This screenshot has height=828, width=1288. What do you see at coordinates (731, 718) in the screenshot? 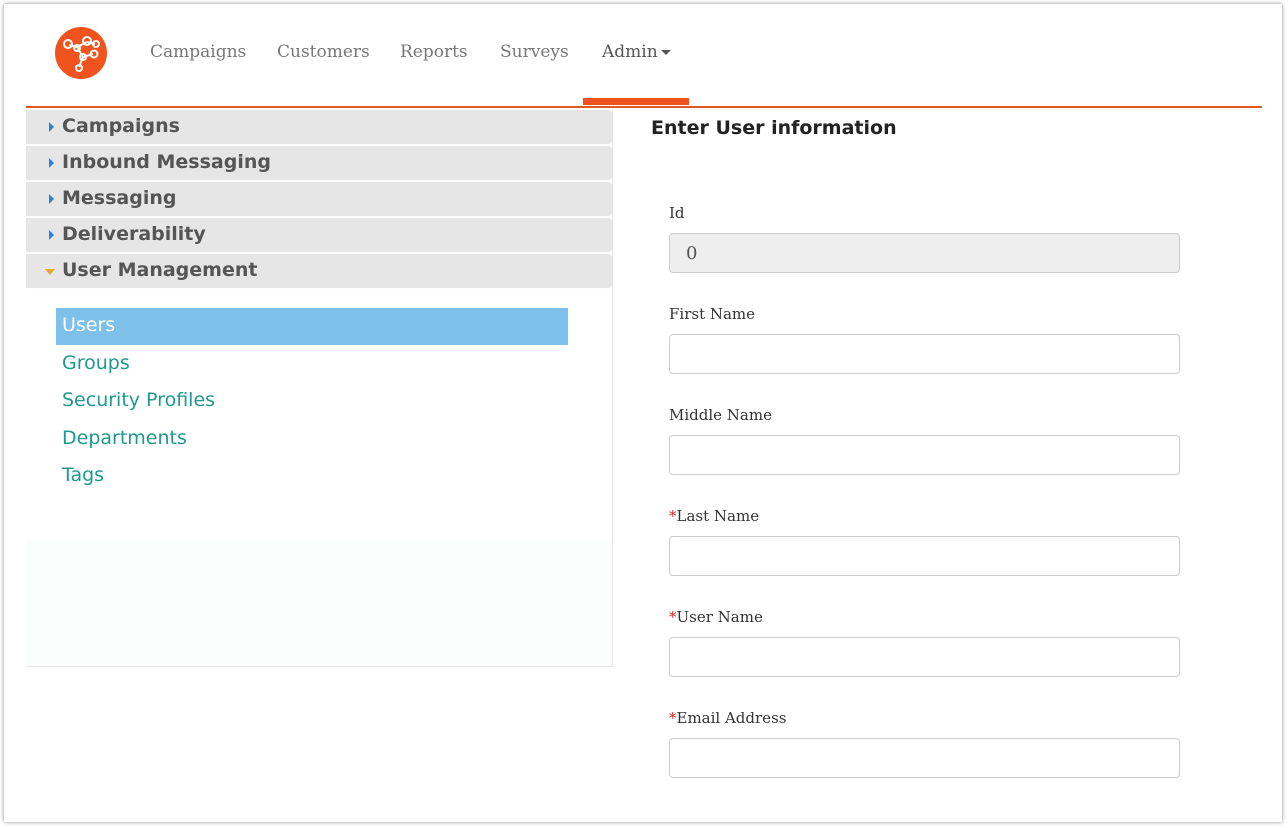
I see `email-label-text: Email Address` at bounding box center [731, 718].